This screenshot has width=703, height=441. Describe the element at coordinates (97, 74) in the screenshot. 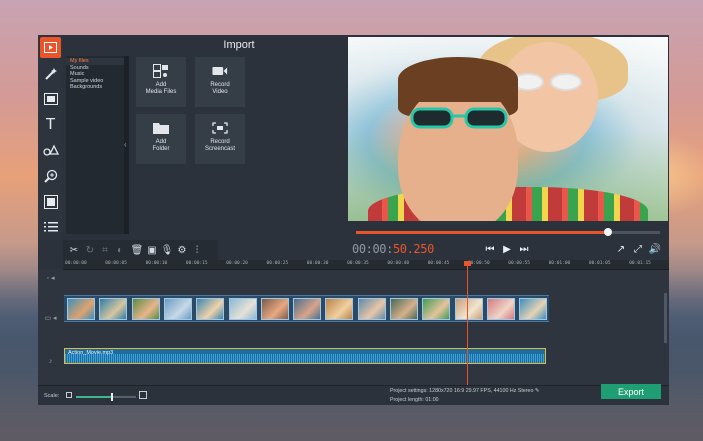

I see `folder-music: Music` at that location.